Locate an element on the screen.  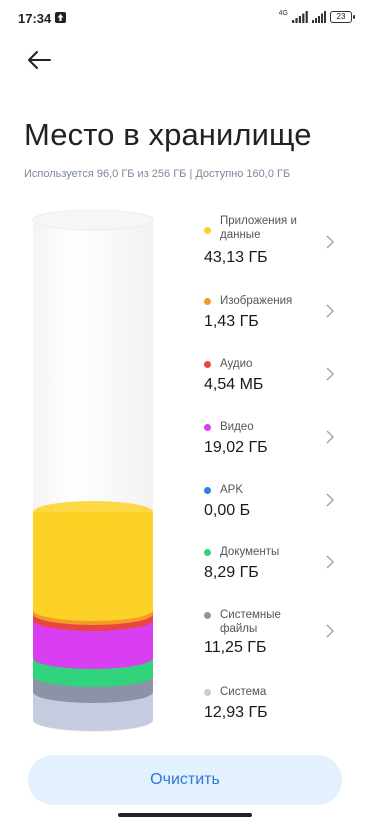
category-dot-documents is located at coordinates (207, 552).